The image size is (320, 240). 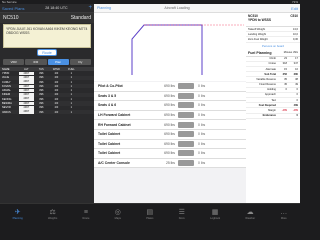 I want to click on mode-plan: Plan, so click(x=58, y=62).